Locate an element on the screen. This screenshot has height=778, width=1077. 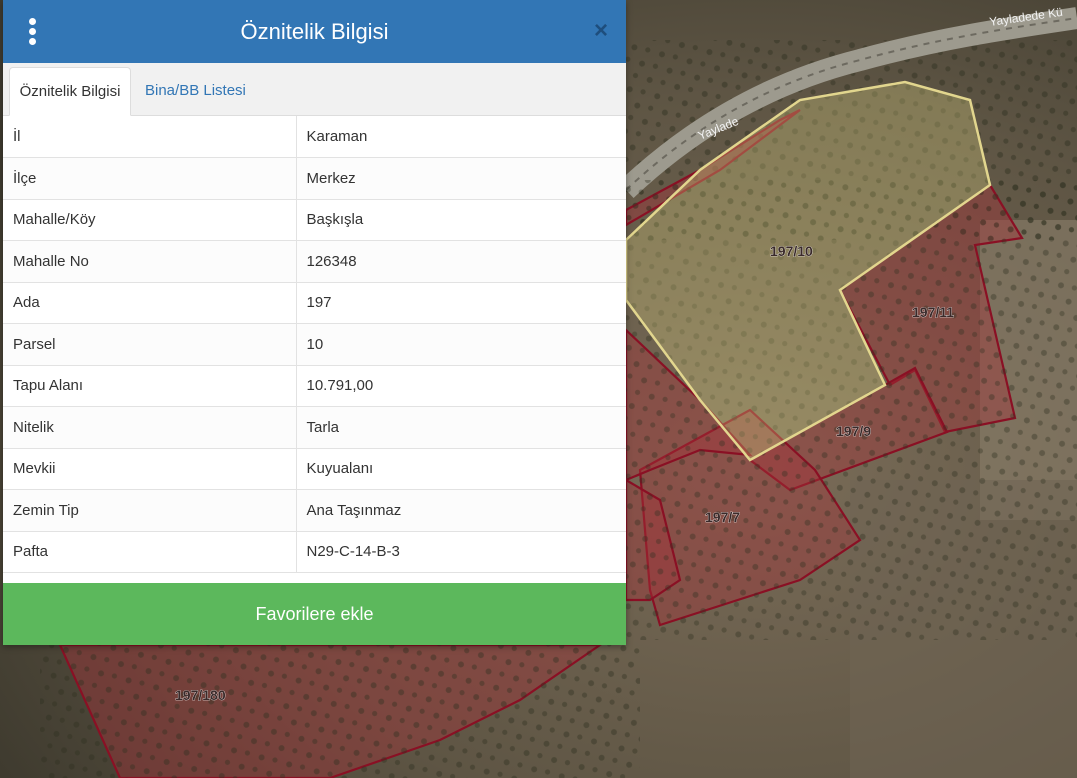
attribute-key: Zemin Tip is located at coordinates (150, 510).